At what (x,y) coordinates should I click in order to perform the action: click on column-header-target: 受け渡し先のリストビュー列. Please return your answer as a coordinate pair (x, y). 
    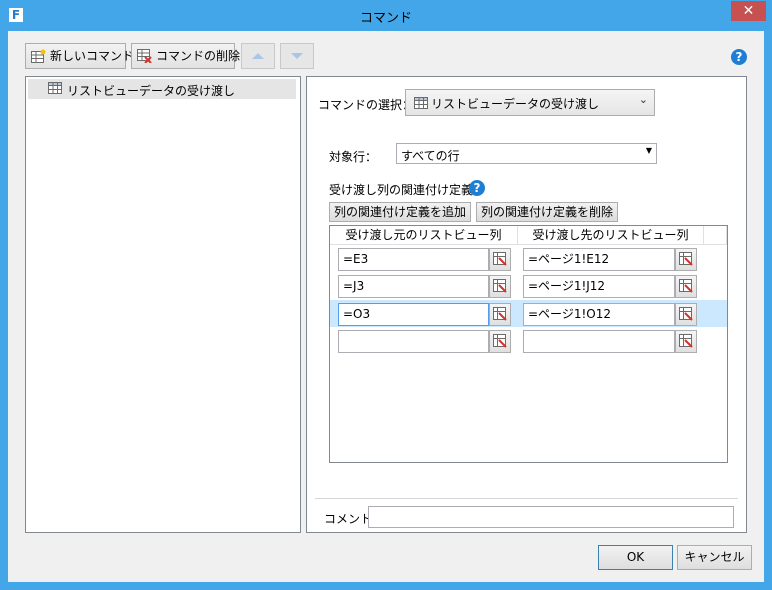
    Looking at the image, I should click on (611, 235).